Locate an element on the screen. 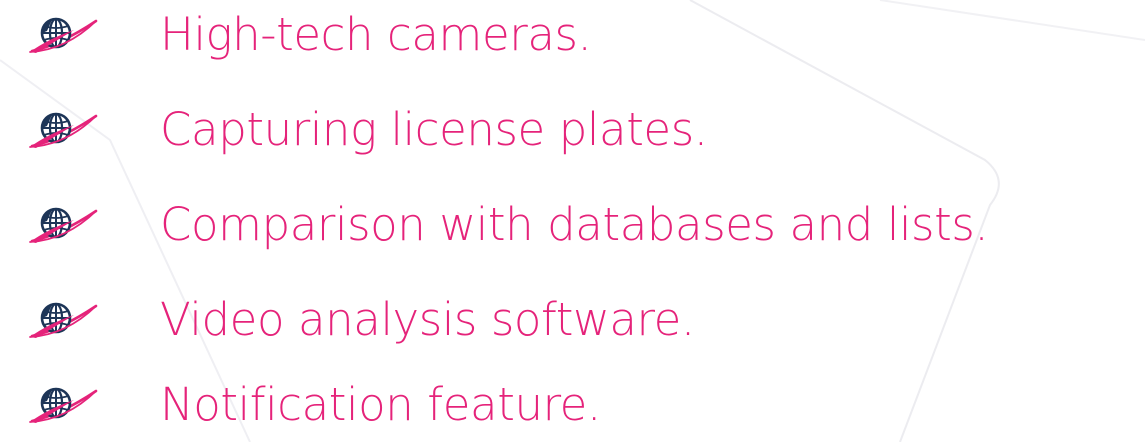 This screenshot has width=1145, height=442. feature-text: Comparison with databases and lists. is located at coordinates (574, 224).